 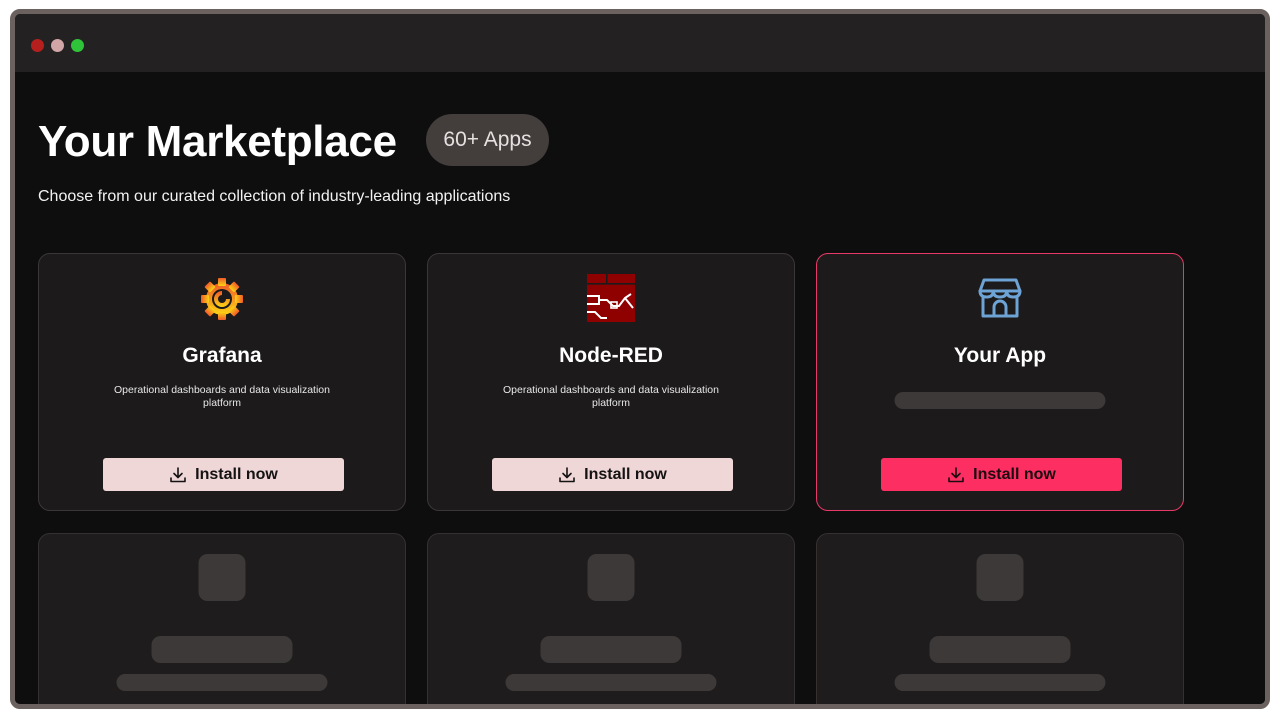 What do you see at coordinates (1000, 382) in the screenshot?
I see `app-card-your-app: Your App Install now` at bounding box center [1000, 382].